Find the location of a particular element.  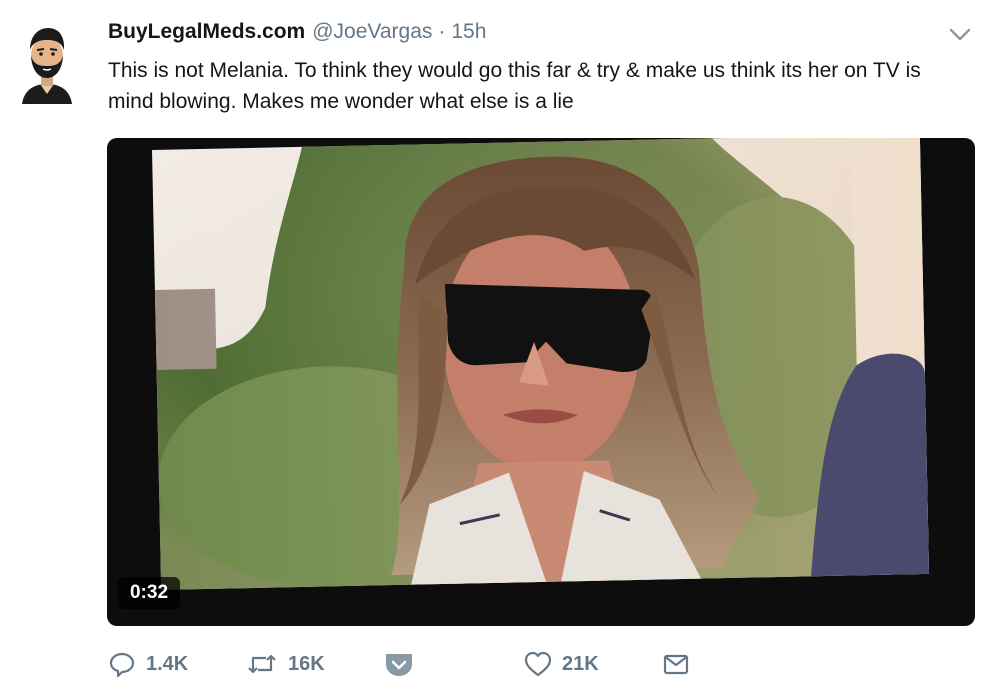

display-name: BuyLegalMeds.com is located at coordinates (206, 32).